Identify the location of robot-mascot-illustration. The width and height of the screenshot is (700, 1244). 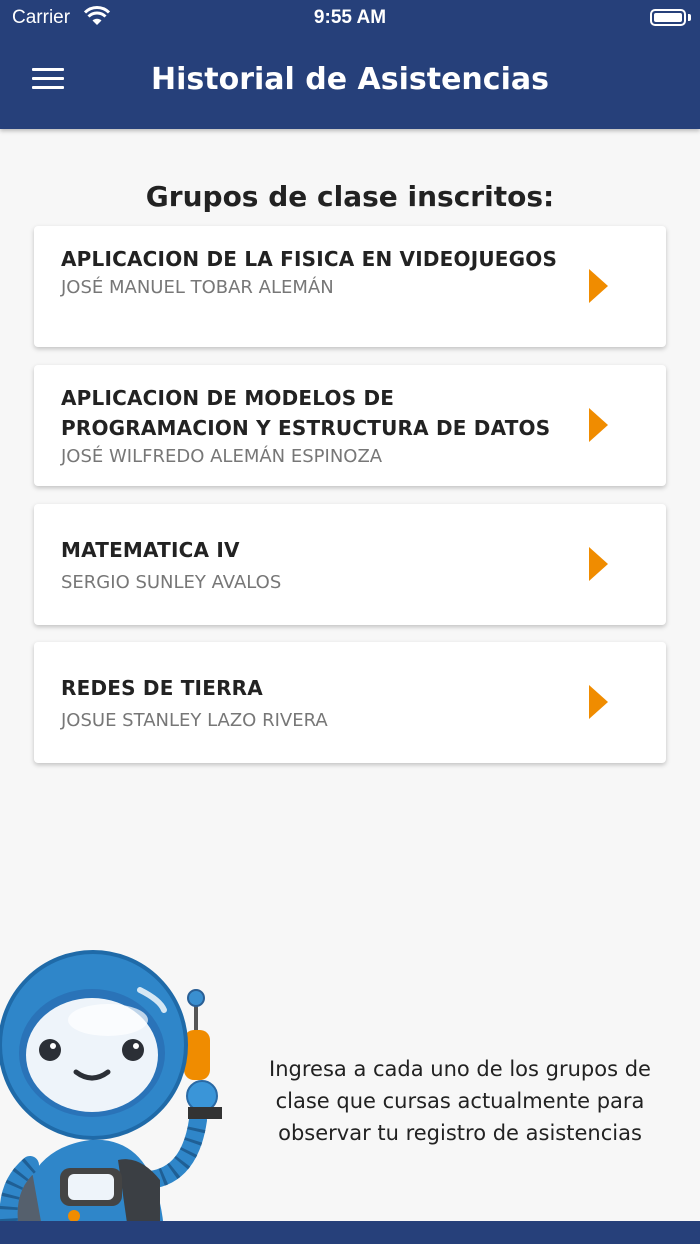
(111, 1097).